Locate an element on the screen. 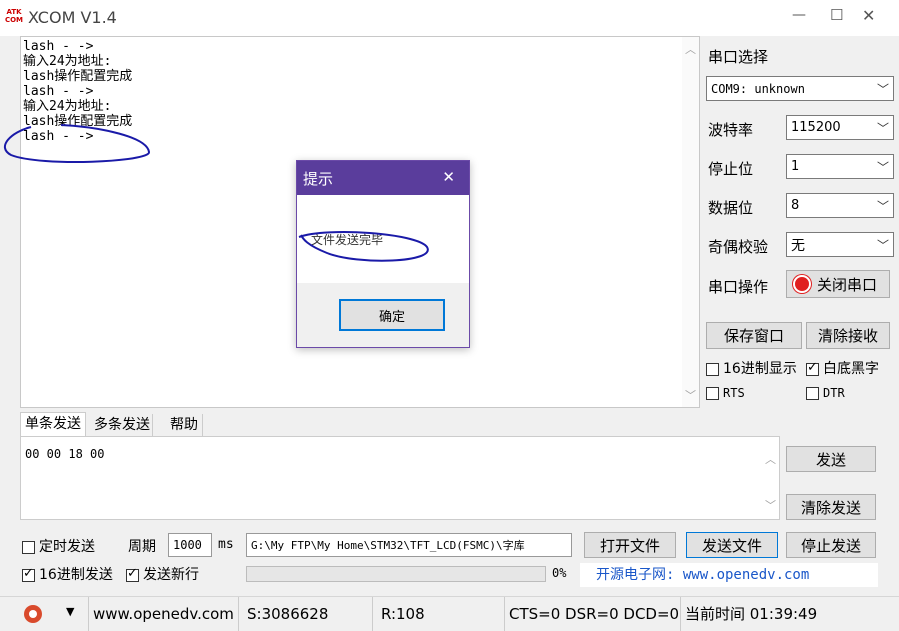 This screenshot has width=899, height=631. send-progress-bar is located at coordinates (396, 574).